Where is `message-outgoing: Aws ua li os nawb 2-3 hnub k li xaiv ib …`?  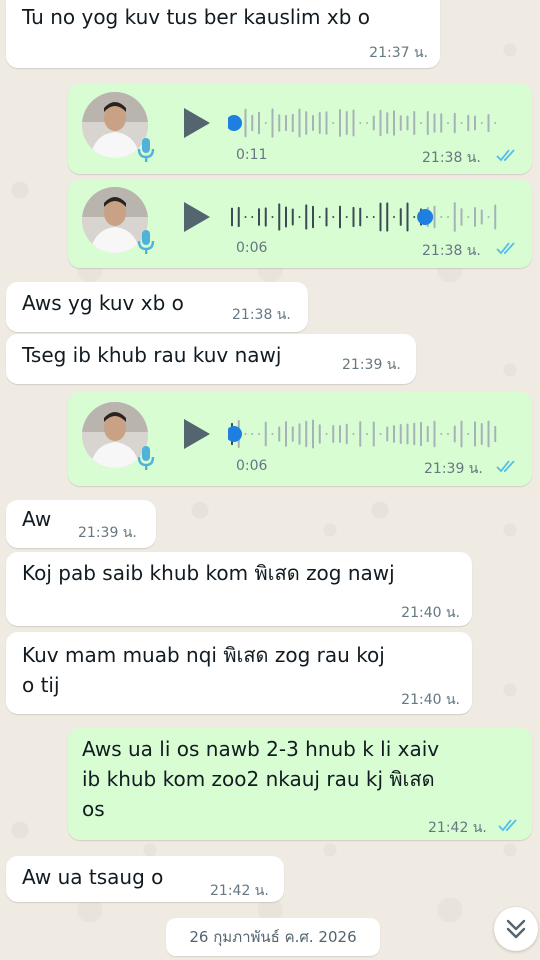 message-outgoing: Aws ua li os nawb 2-3 hnub k li xaiv ib … is located at coordinates (300, 784).